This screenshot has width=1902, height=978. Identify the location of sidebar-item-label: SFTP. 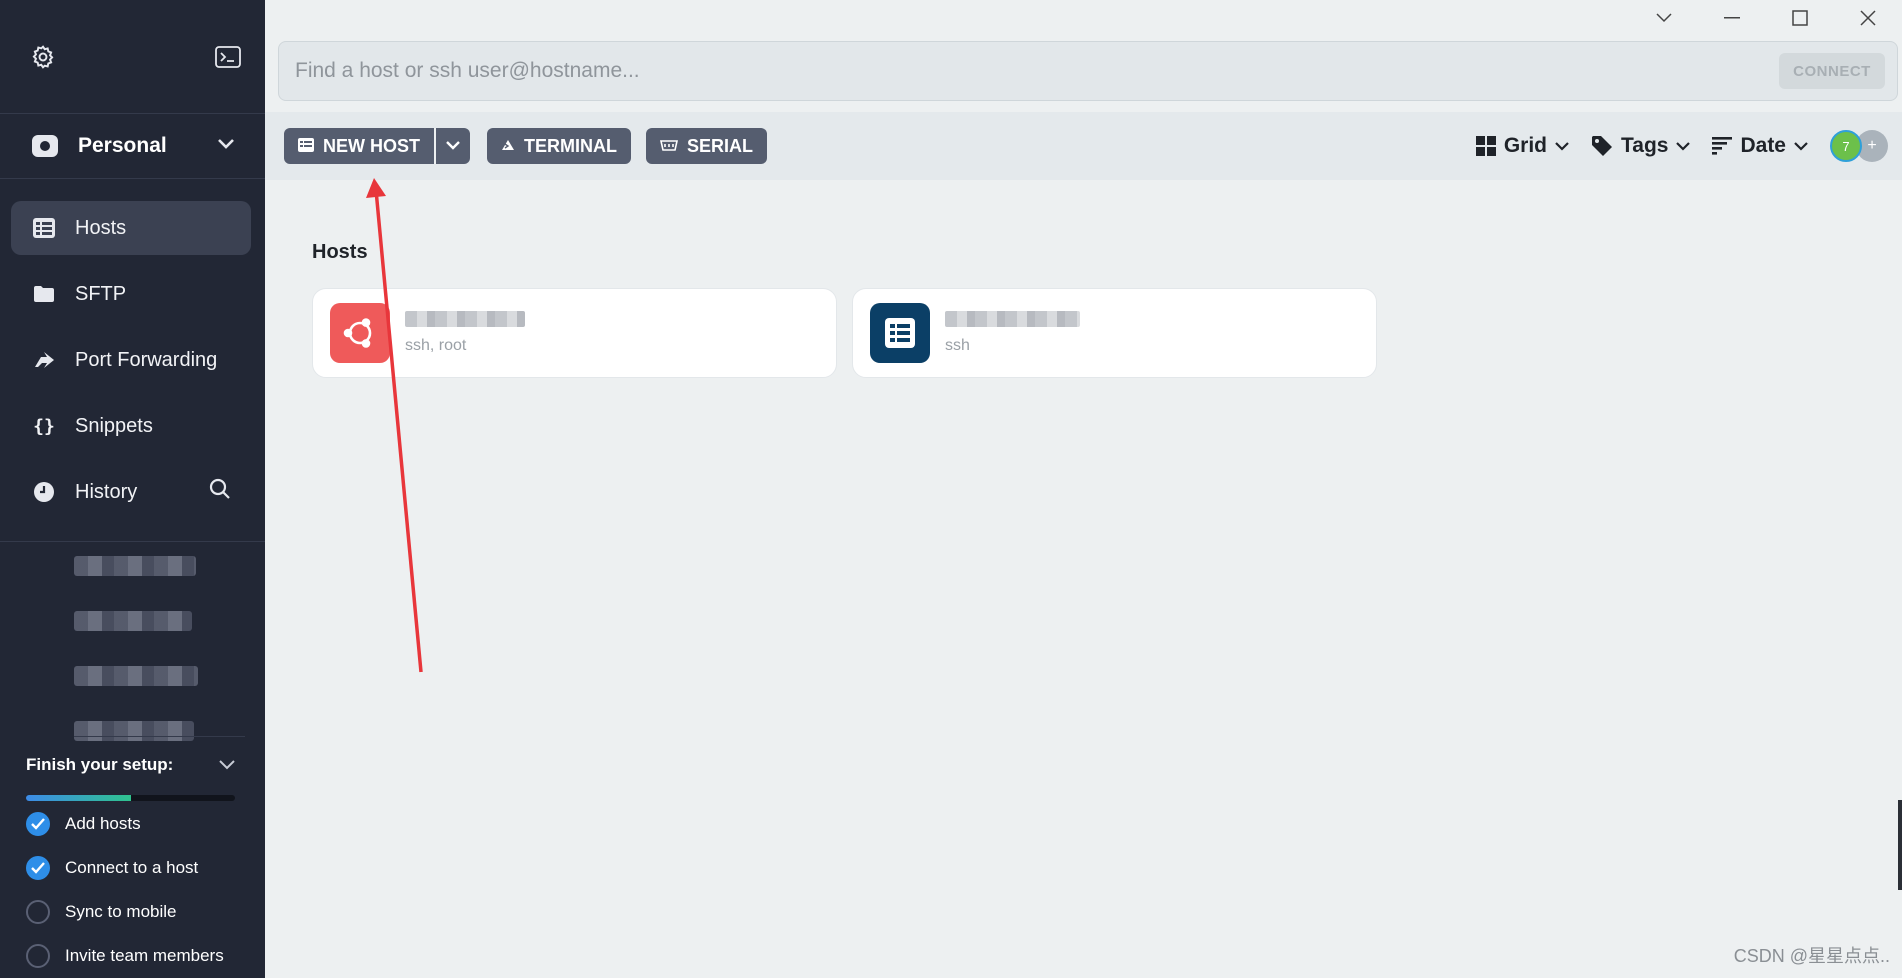
(101, 293).